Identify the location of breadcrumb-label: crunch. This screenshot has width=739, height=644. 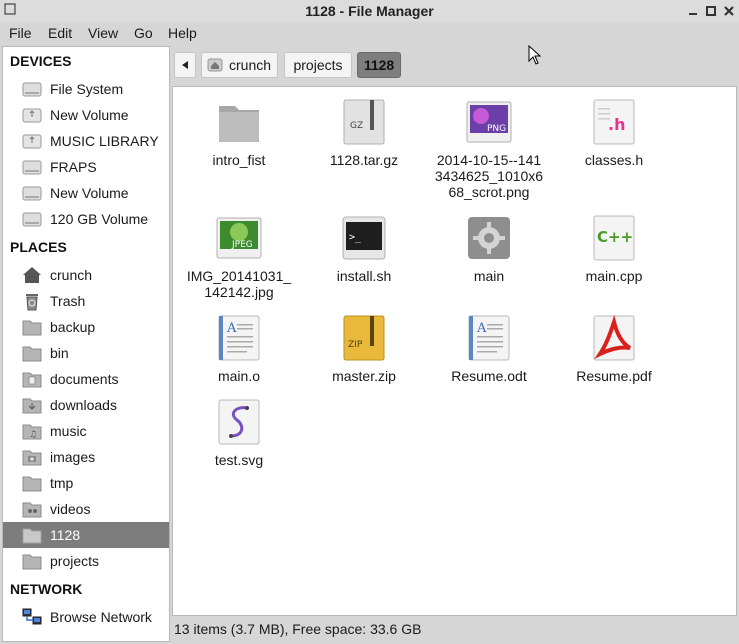
(250, 65).